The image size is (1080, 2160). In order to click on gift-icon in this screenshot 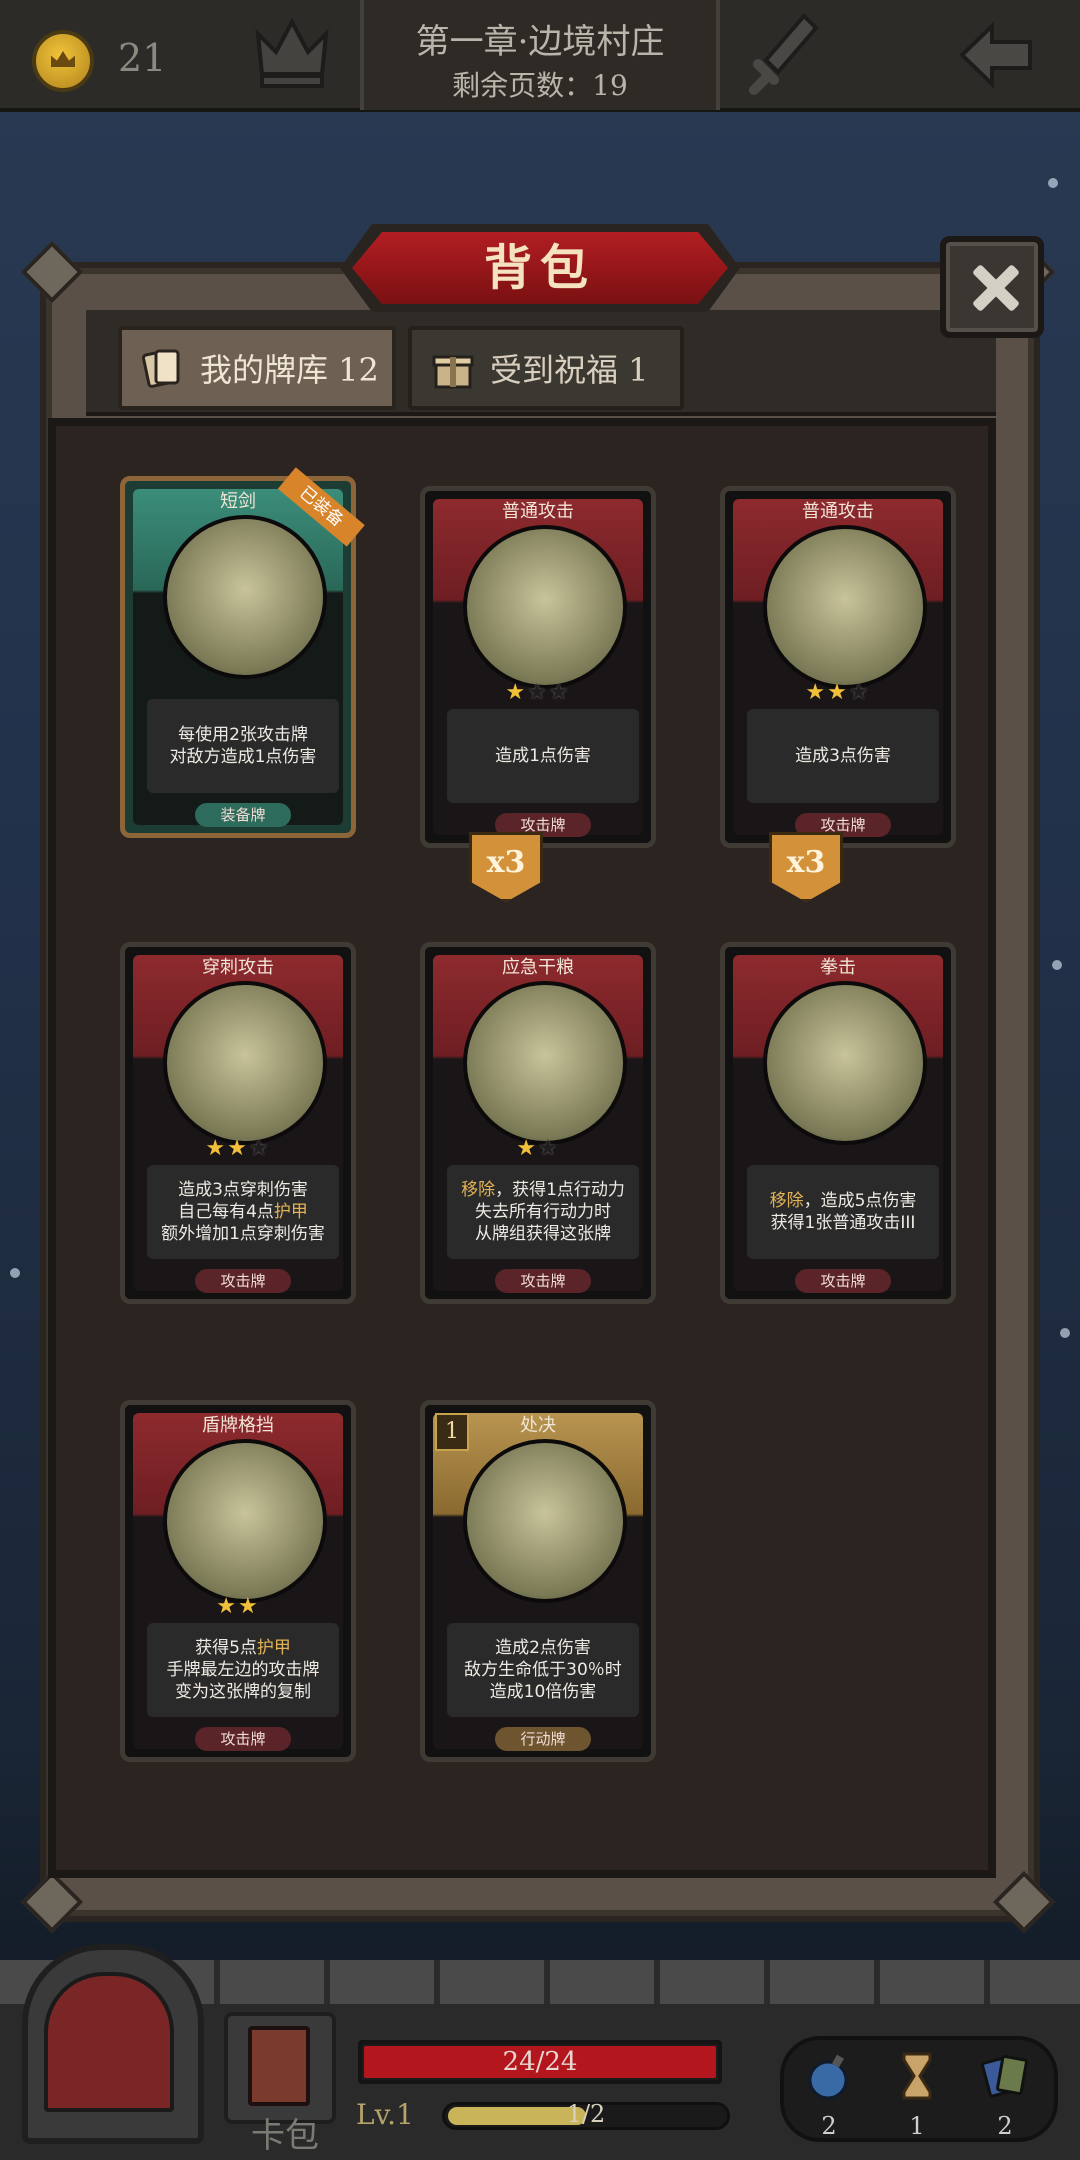, I will do `click(453, 372)`.